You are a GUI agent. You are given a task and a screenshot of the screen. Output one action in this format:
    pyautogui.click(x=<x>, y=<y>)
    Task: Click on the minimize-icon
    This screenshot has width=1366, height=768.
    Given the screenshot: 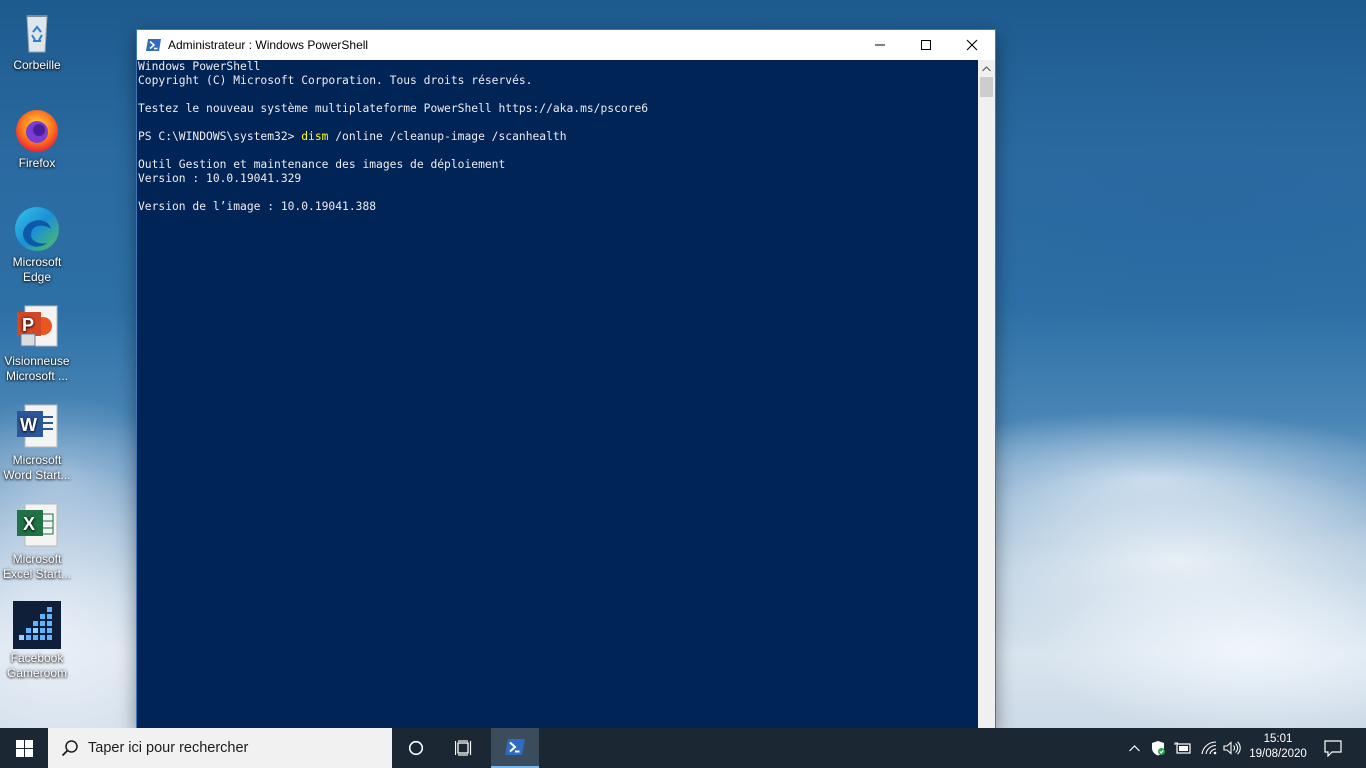 What is the action you would take?
    pyautogui.click(x=880, y=45)
    